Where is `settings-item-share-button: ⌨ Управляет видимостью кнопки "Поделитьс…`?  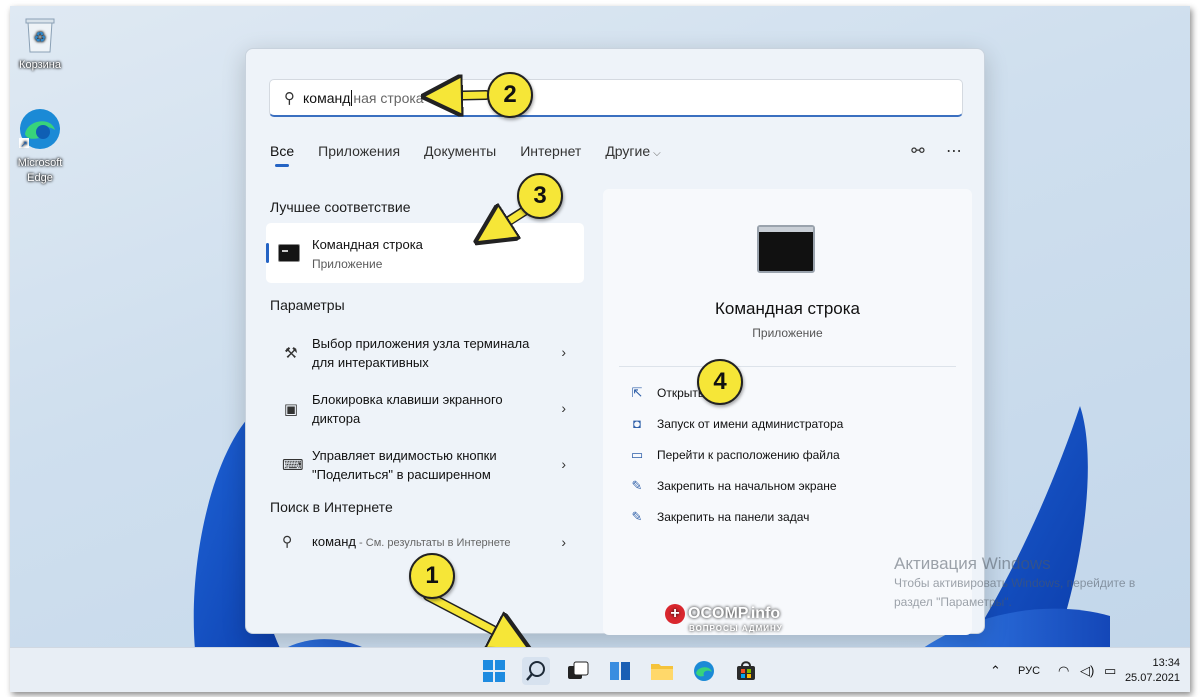
settings-item-share-button: ⌨ Управляет видимостью кнопки "Поделитьс… is located at coordinates (425, 465).